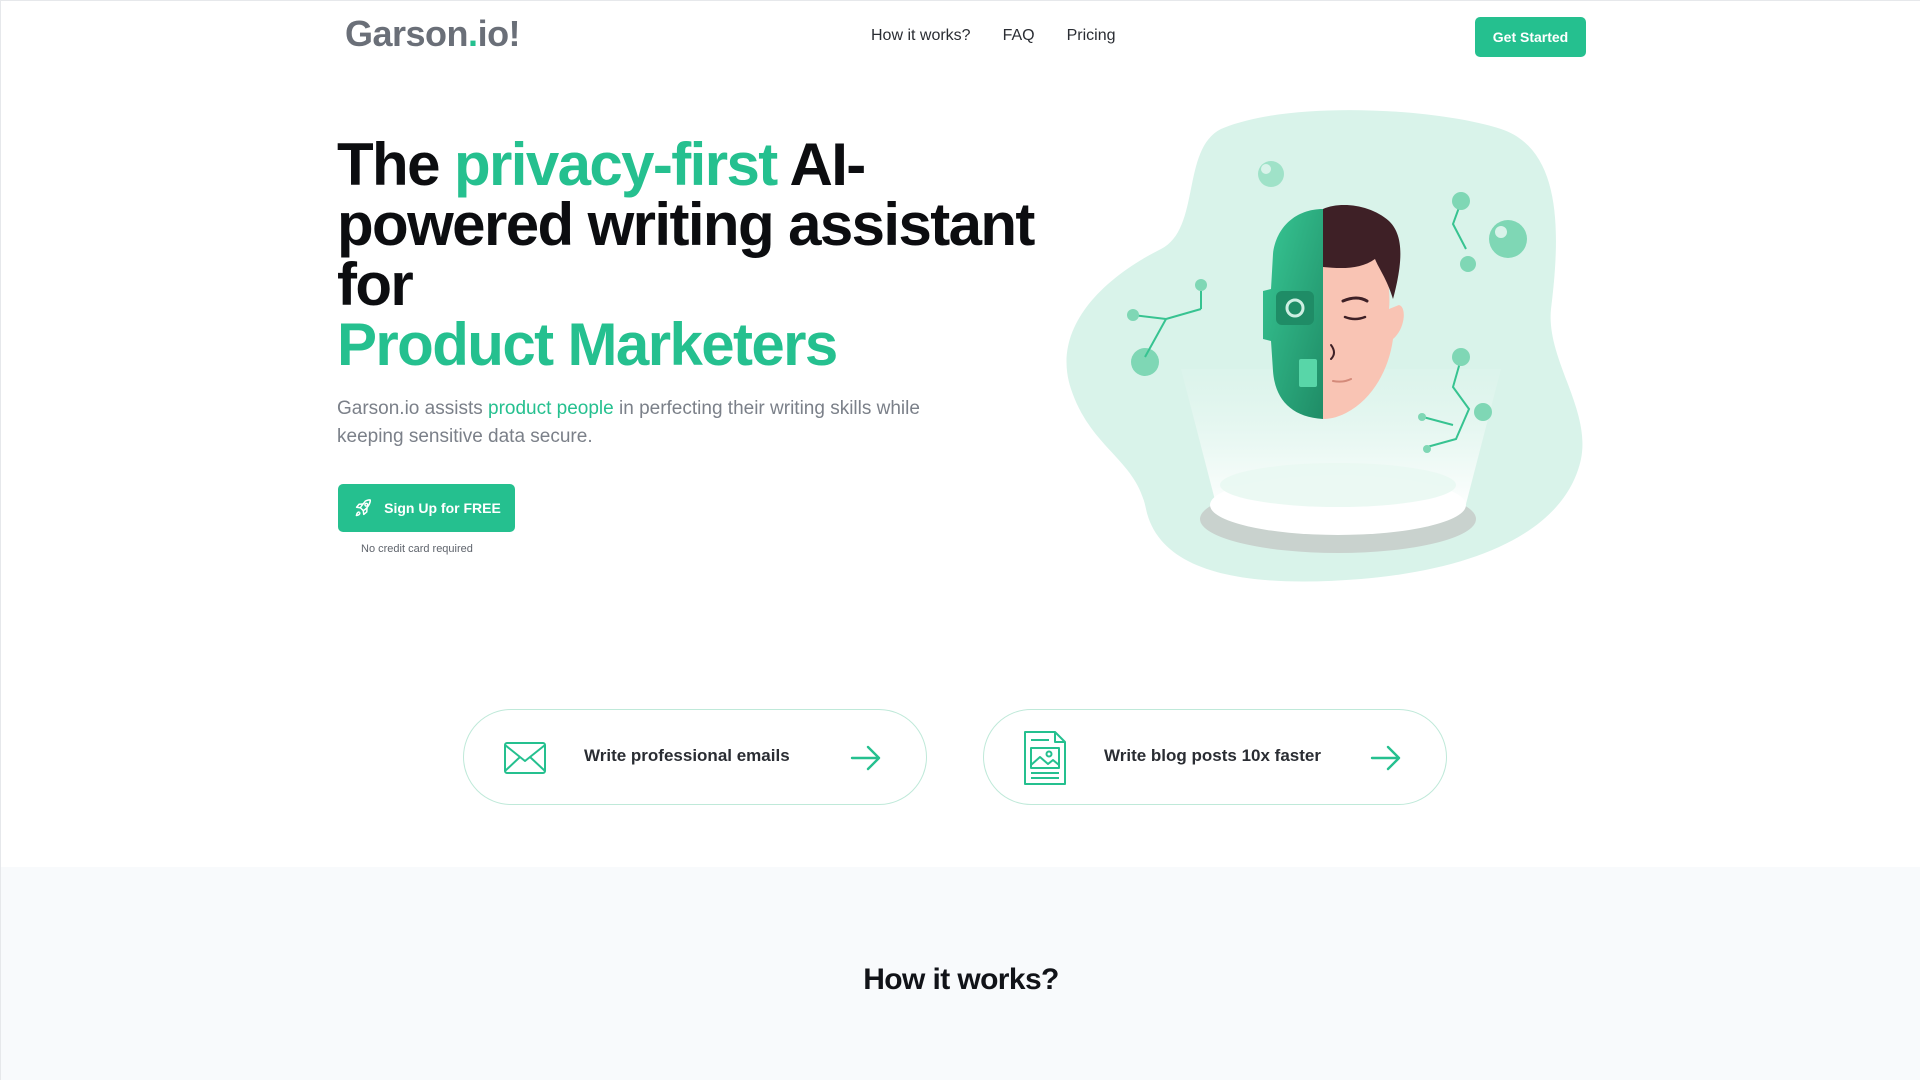  Describe the element at coordinates (615, 164) in the screenshot. I see `hero-title-privacy-first: privacy-first` at that location.